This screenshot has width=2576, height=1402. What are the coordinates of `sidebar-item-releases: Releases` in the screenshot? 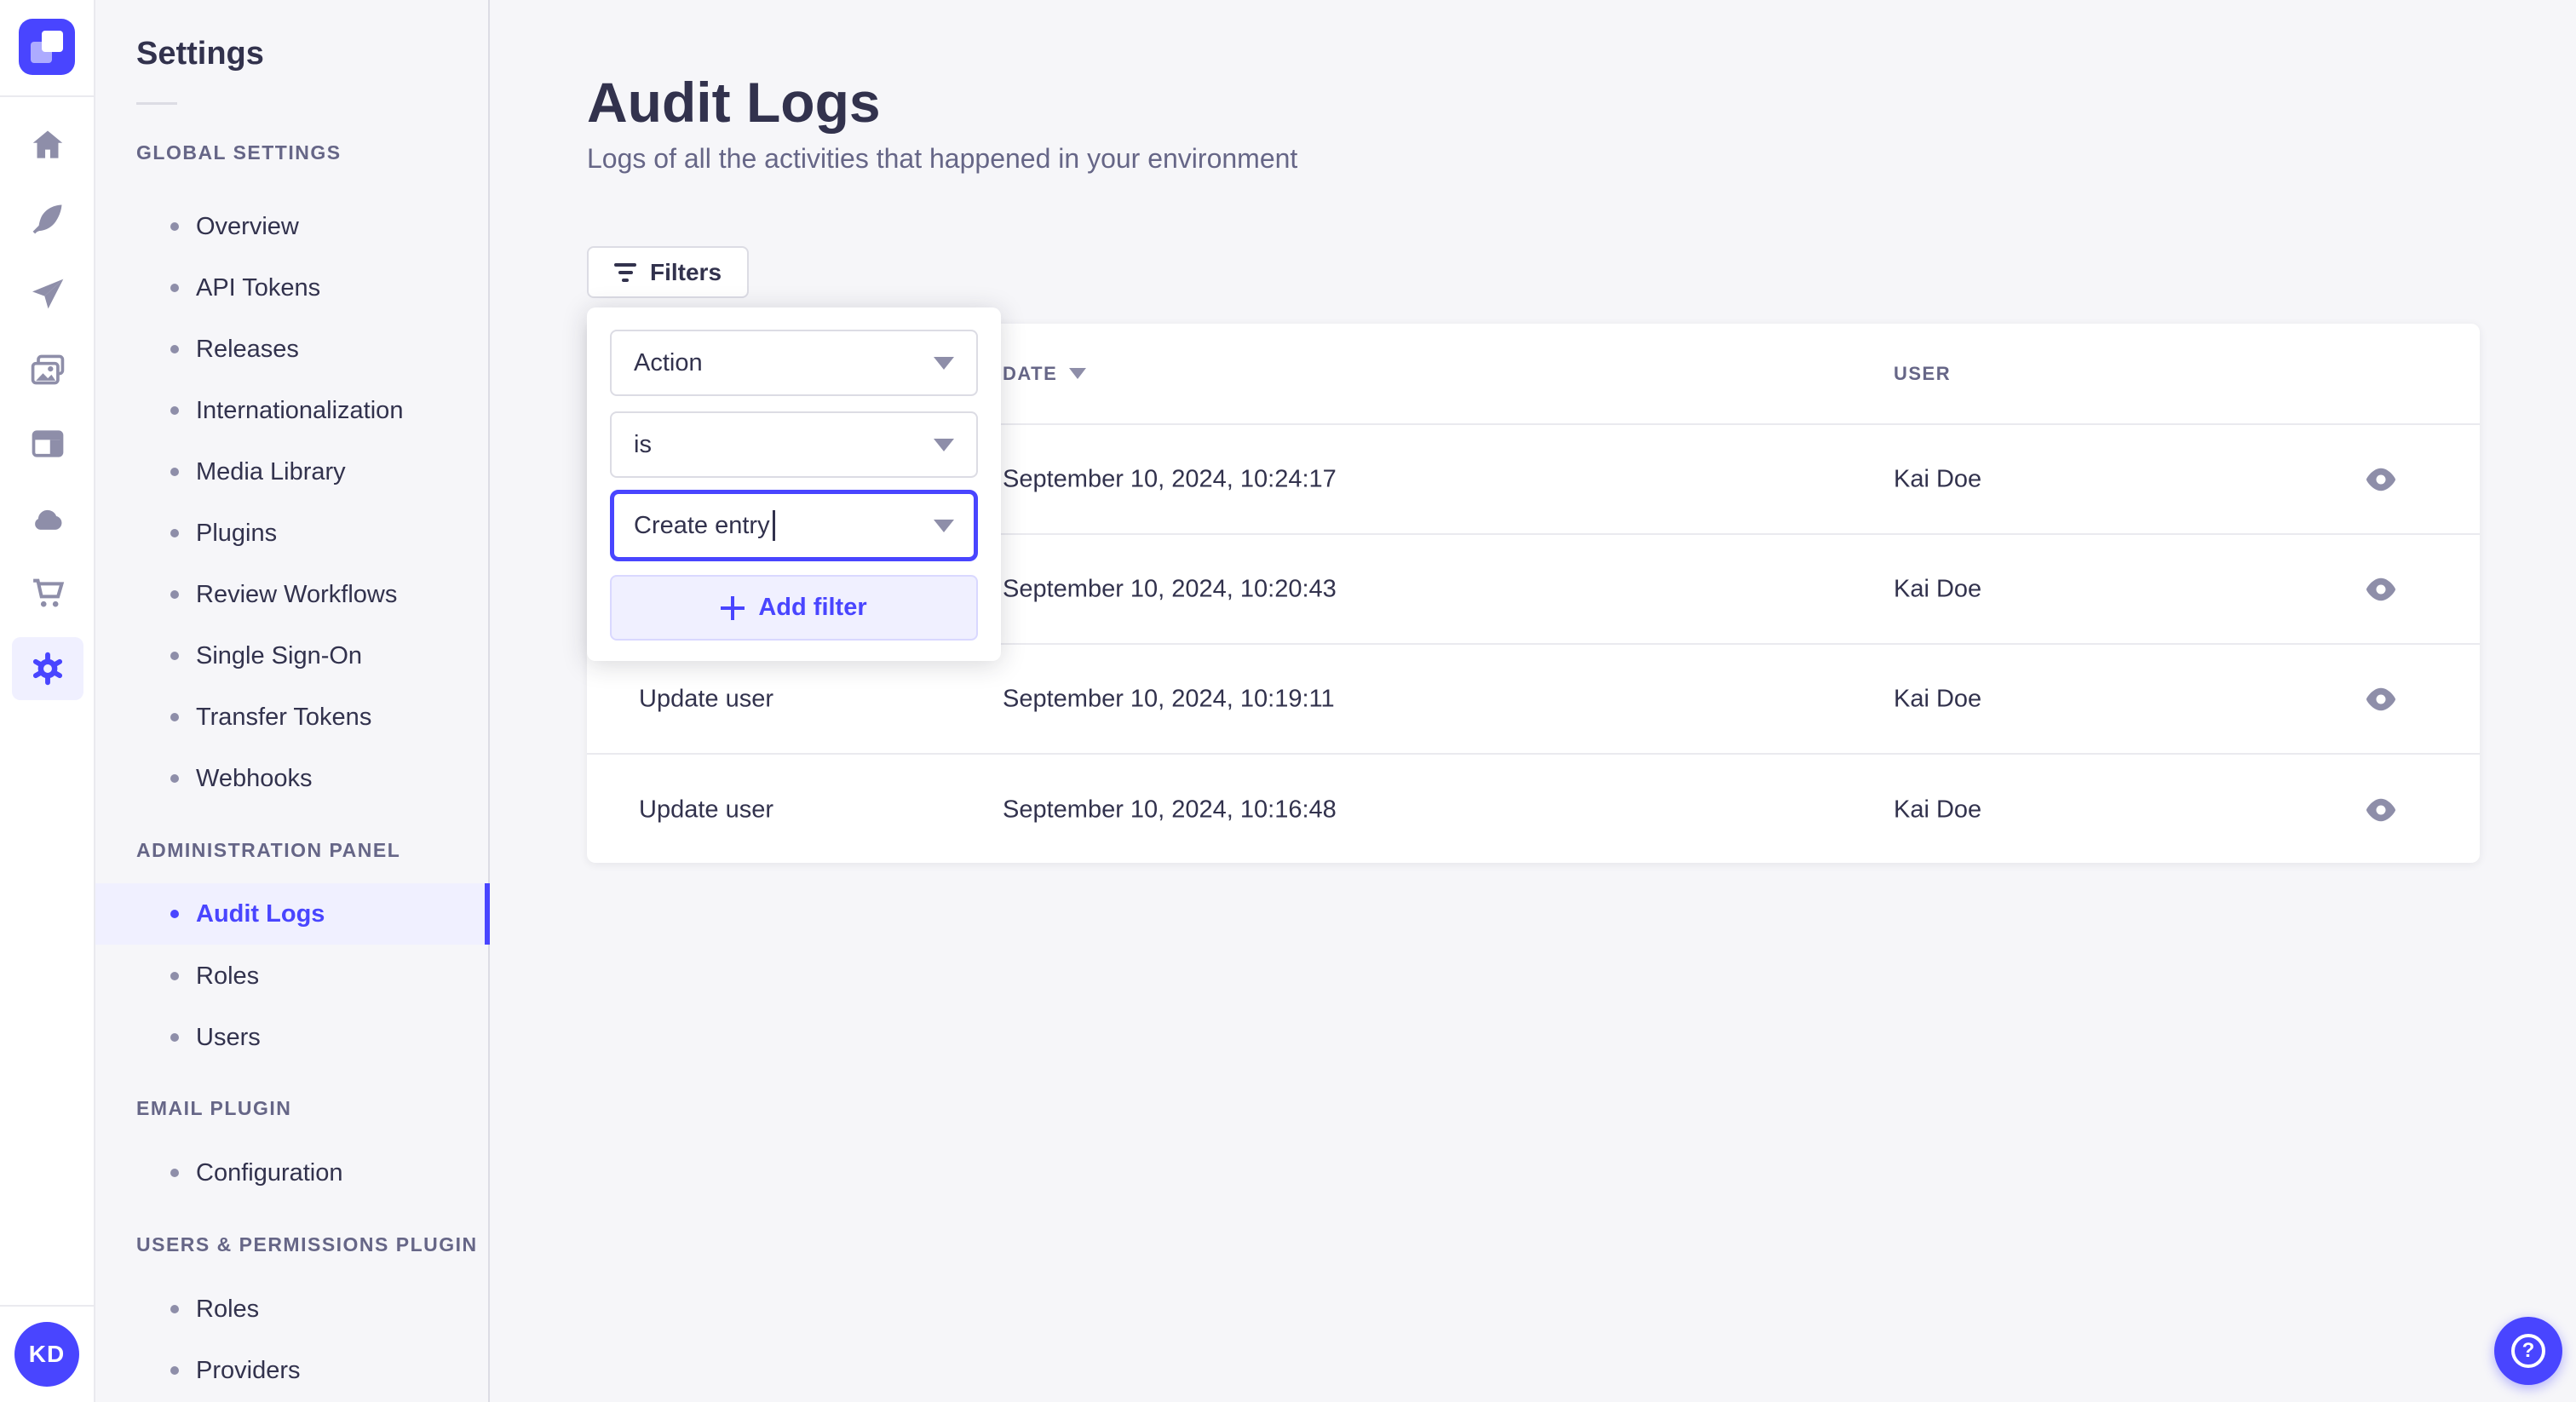 It's located at (292, 349).